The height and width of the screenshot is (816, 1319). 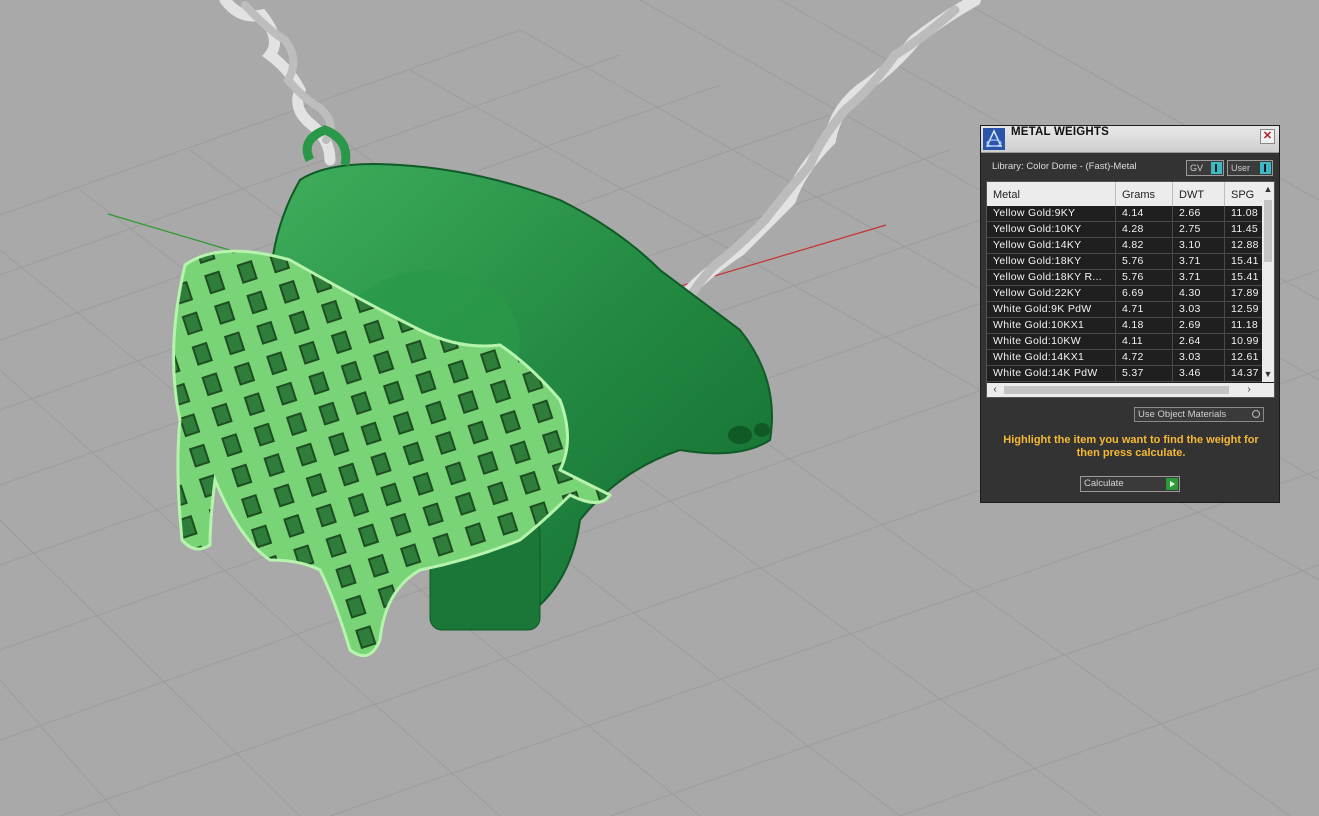 What do you see at coordinates (1245, 194) in the screenshot?
I see `column-header-spg: SPG` at bounding box center [1245, 194].